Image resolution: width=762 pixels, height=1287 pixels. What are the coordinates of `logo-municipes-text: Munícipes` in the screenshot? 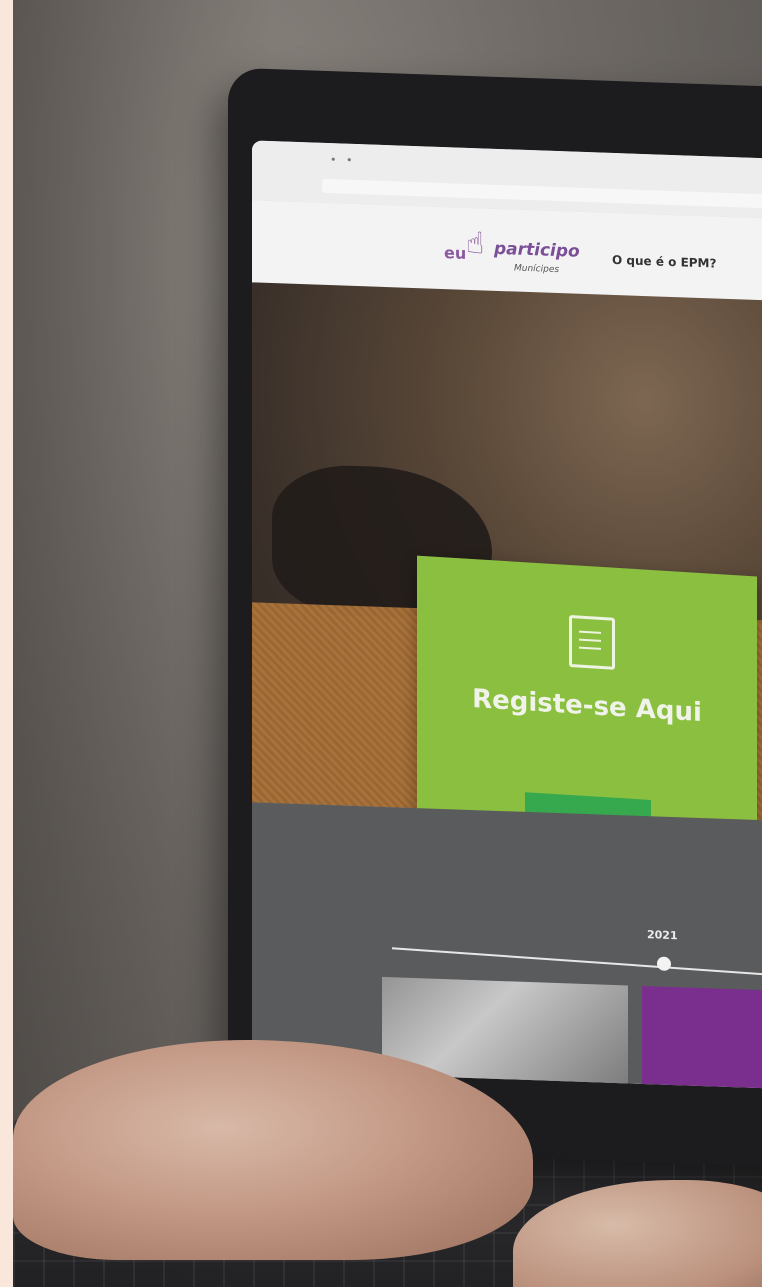 It's located at (537, 269).